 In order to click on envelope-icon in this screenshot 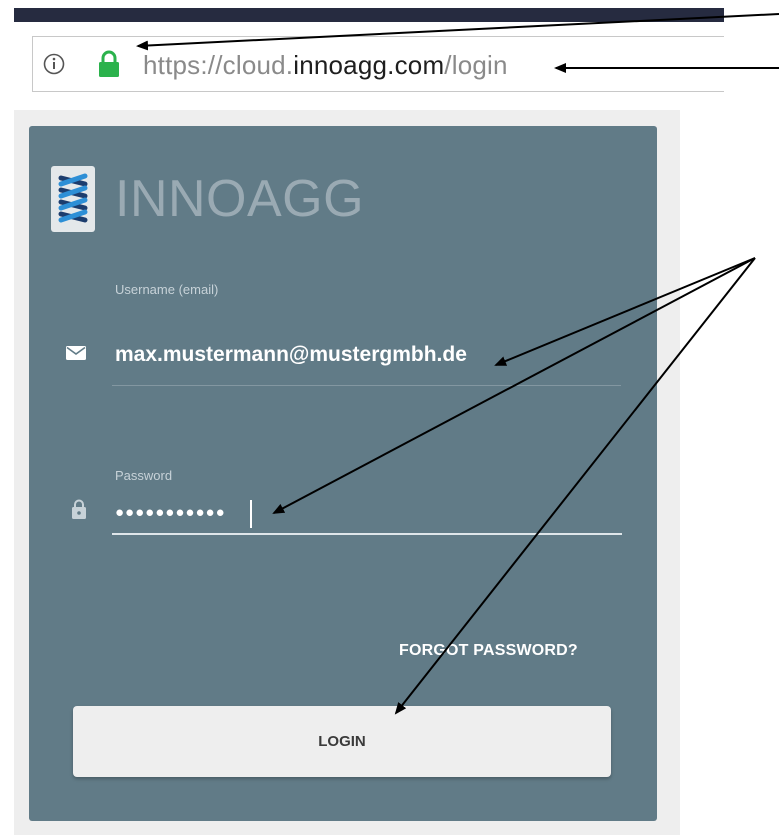, I will do `click(76, 353)`.